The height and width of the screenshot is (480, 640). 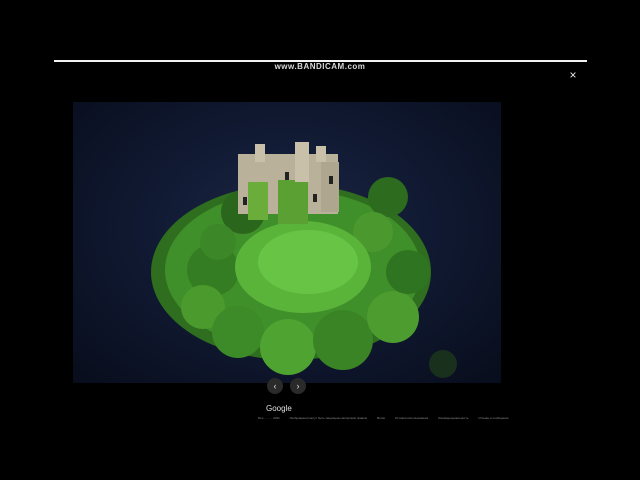 What do you see at coordinates (381, 418) in the screenshot?
I see `footer-link: Фотки` at bounding box center [381, 418].